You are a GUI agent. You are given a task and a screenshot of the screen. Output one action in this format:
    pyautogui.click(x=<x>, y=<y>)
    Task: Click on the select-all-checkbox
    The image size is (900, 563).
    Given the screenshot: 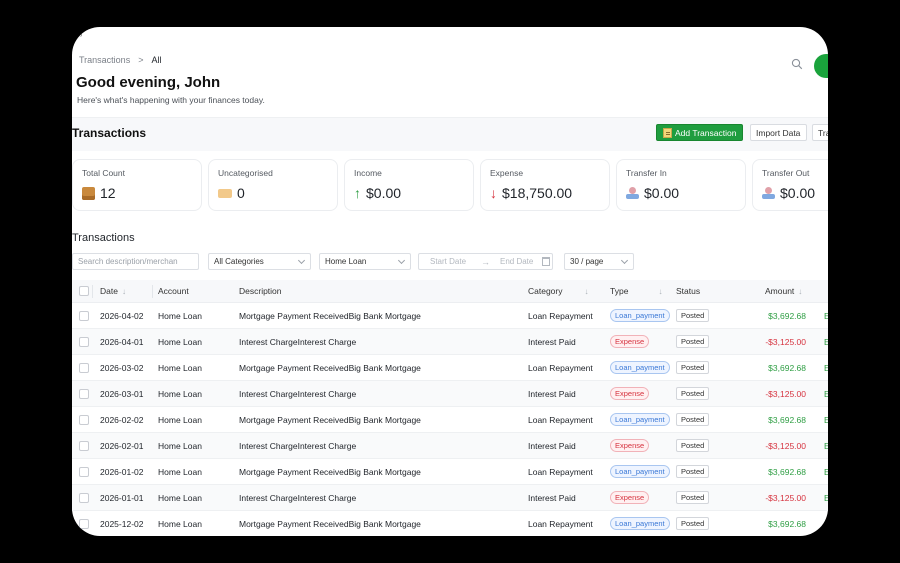 What is the action you would take?
    pyautogui.click(x=84, y=291)
    